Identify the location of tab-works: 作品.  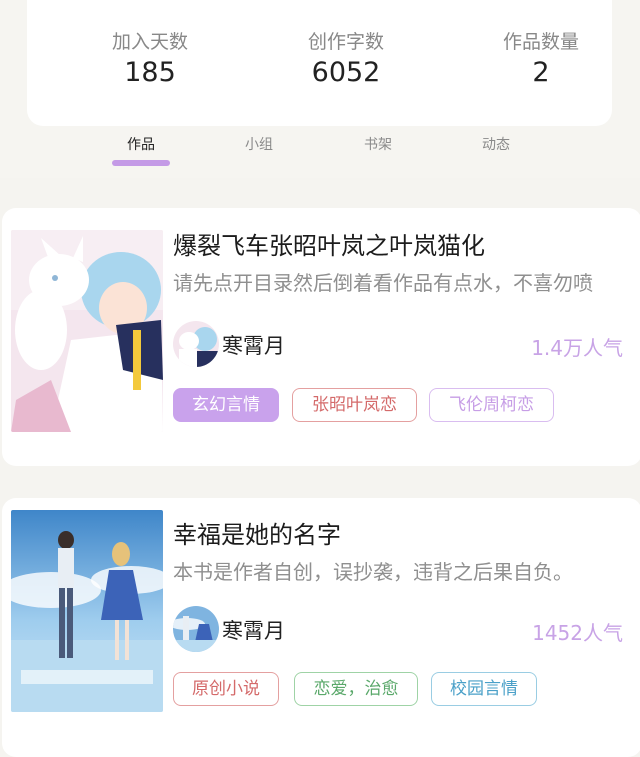
(141, 144).